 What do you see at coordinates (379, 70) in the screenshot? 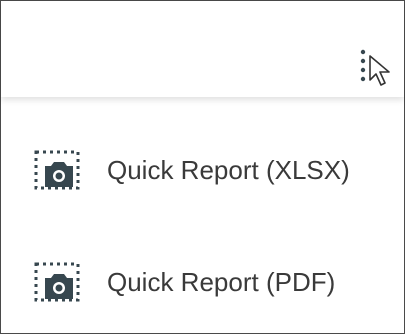
I see `mouse-pointer-icon` at bounding box center [379, 70].